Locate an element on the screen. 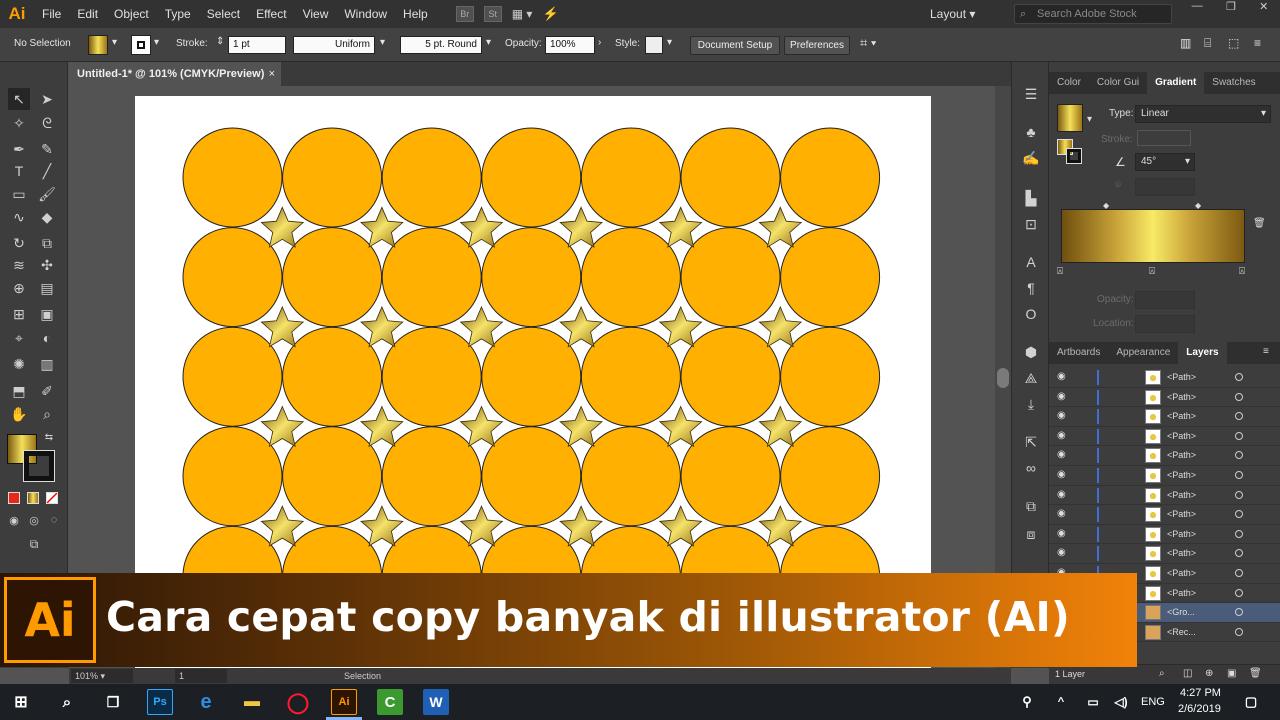 This screenshot has height=720, width=1280. links-icon: ∞ is located at coordinates (1031, 468).